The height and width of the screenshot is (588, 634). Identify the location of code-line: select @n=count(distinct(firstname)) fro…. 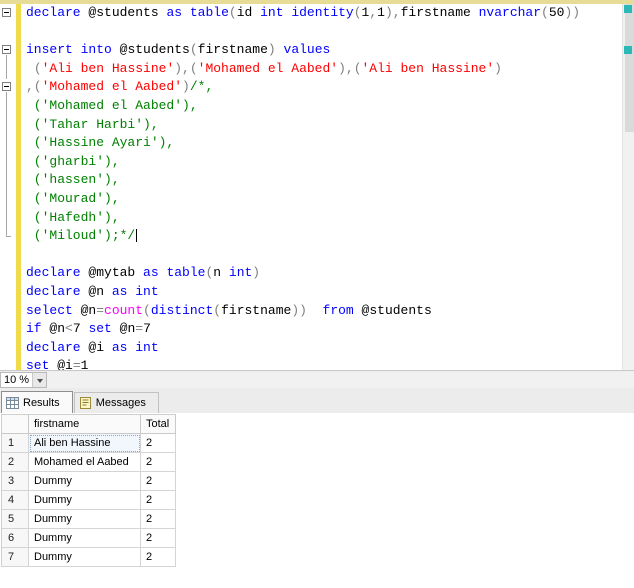
(311, 311).